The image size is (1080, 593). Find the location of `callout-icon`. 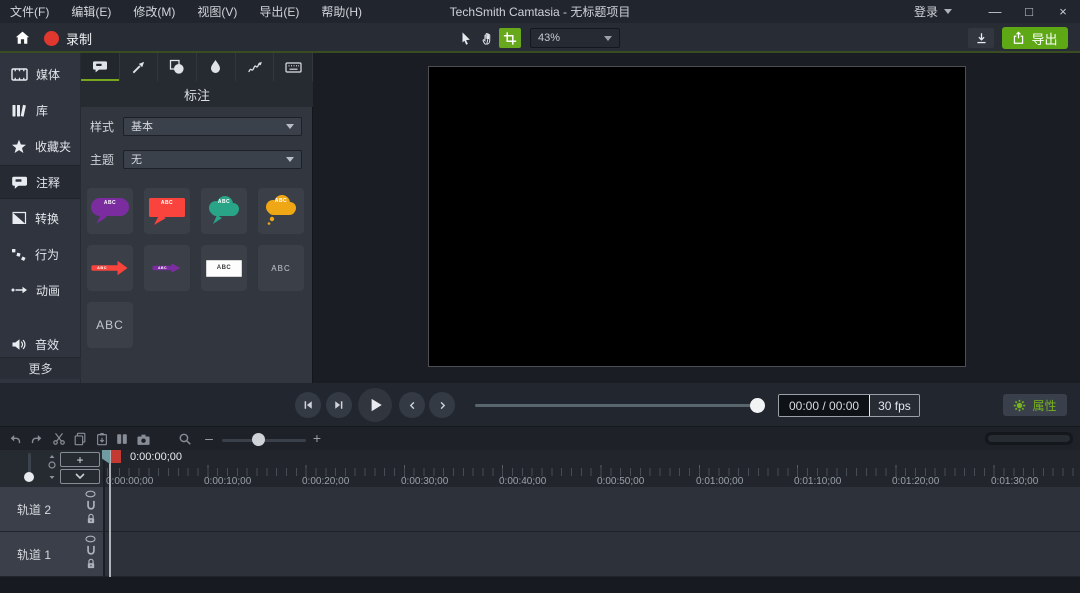

callout-icon is located at coordinates (100, 67).